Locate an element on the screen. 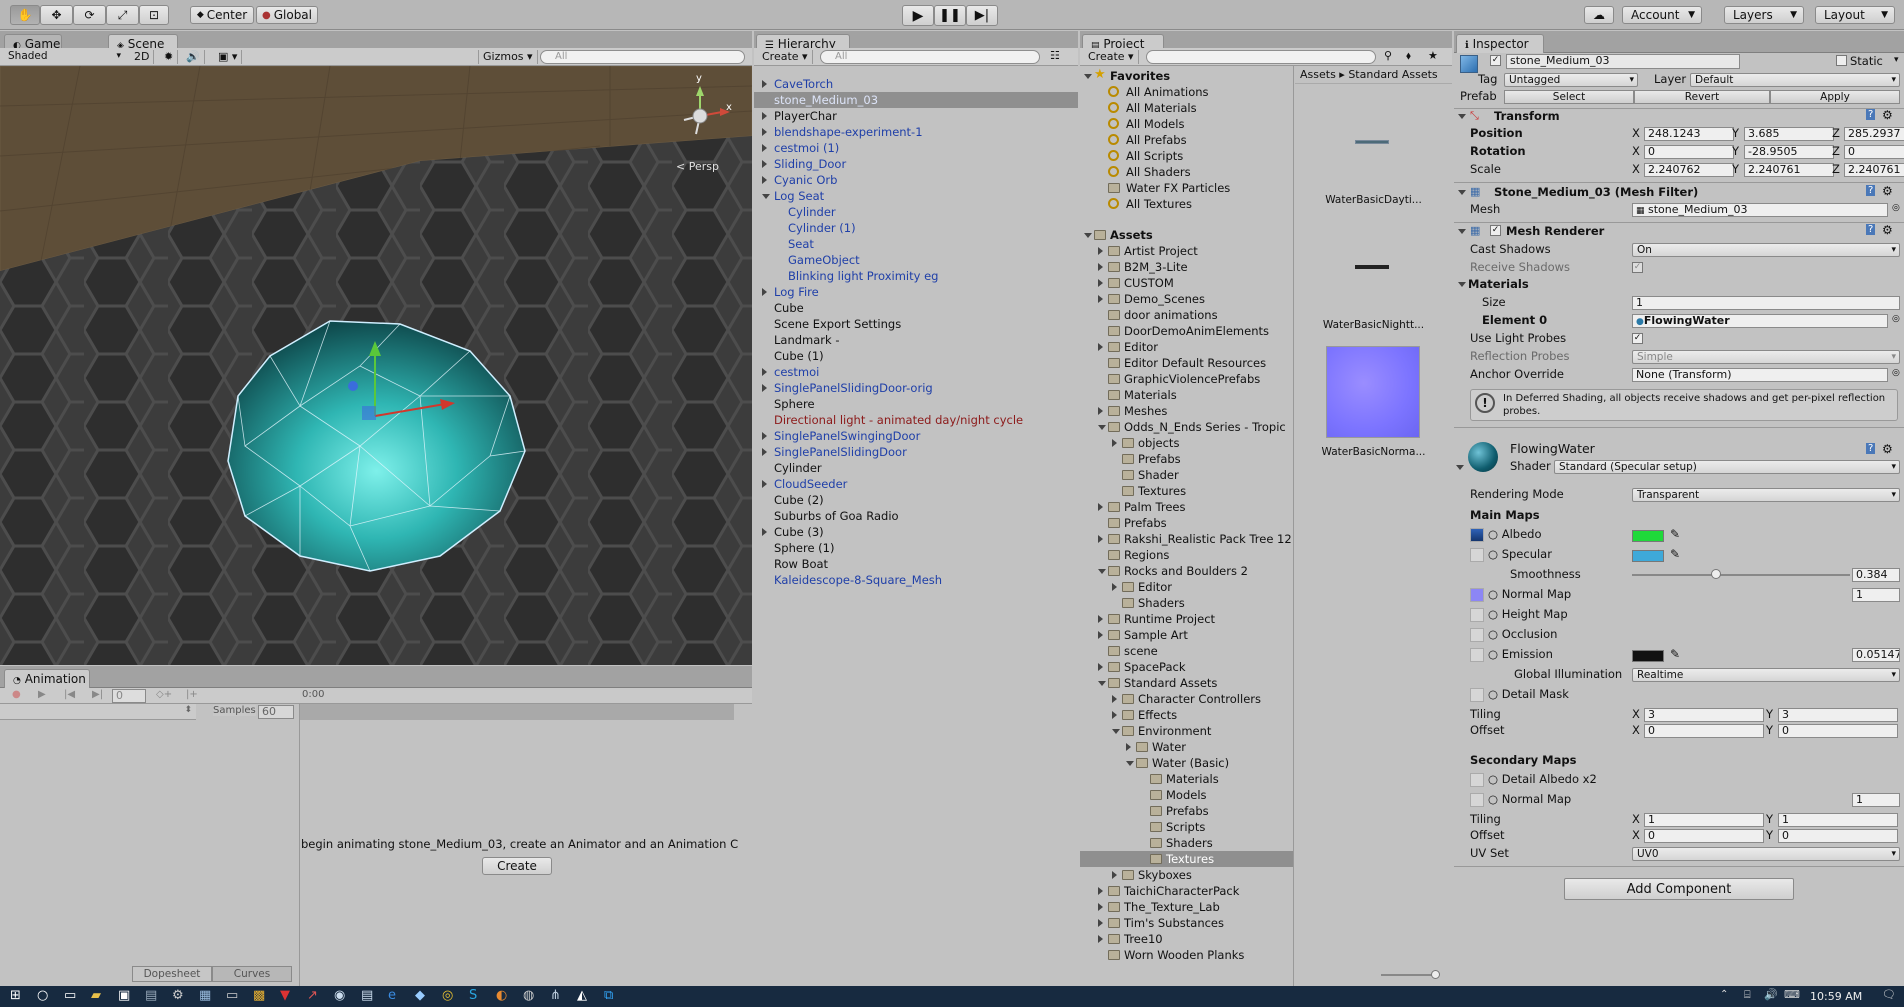 The height and width of the screenshot is (1007, 1904). x-value-field: 2.240762 is located at coordinates (1689, 170).